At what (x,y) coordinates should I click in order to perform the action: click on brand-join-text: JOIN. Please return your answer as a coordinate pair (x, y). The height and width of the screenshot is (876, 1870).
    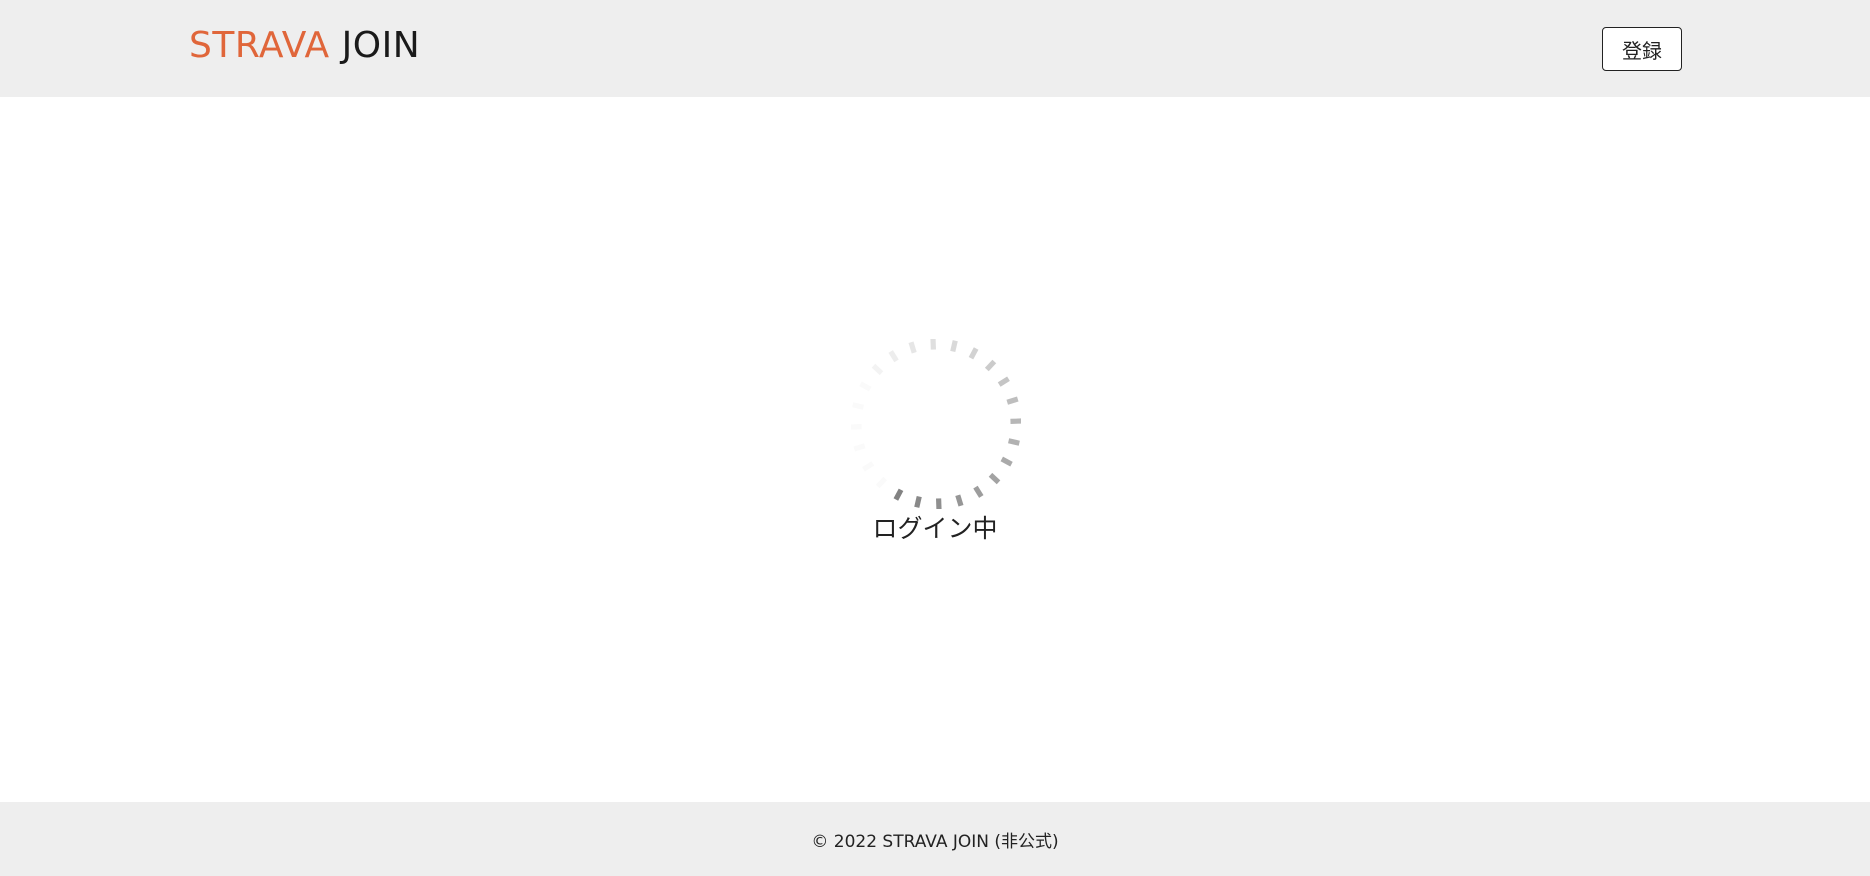
    Looking at the image, I should click on (381, 45).